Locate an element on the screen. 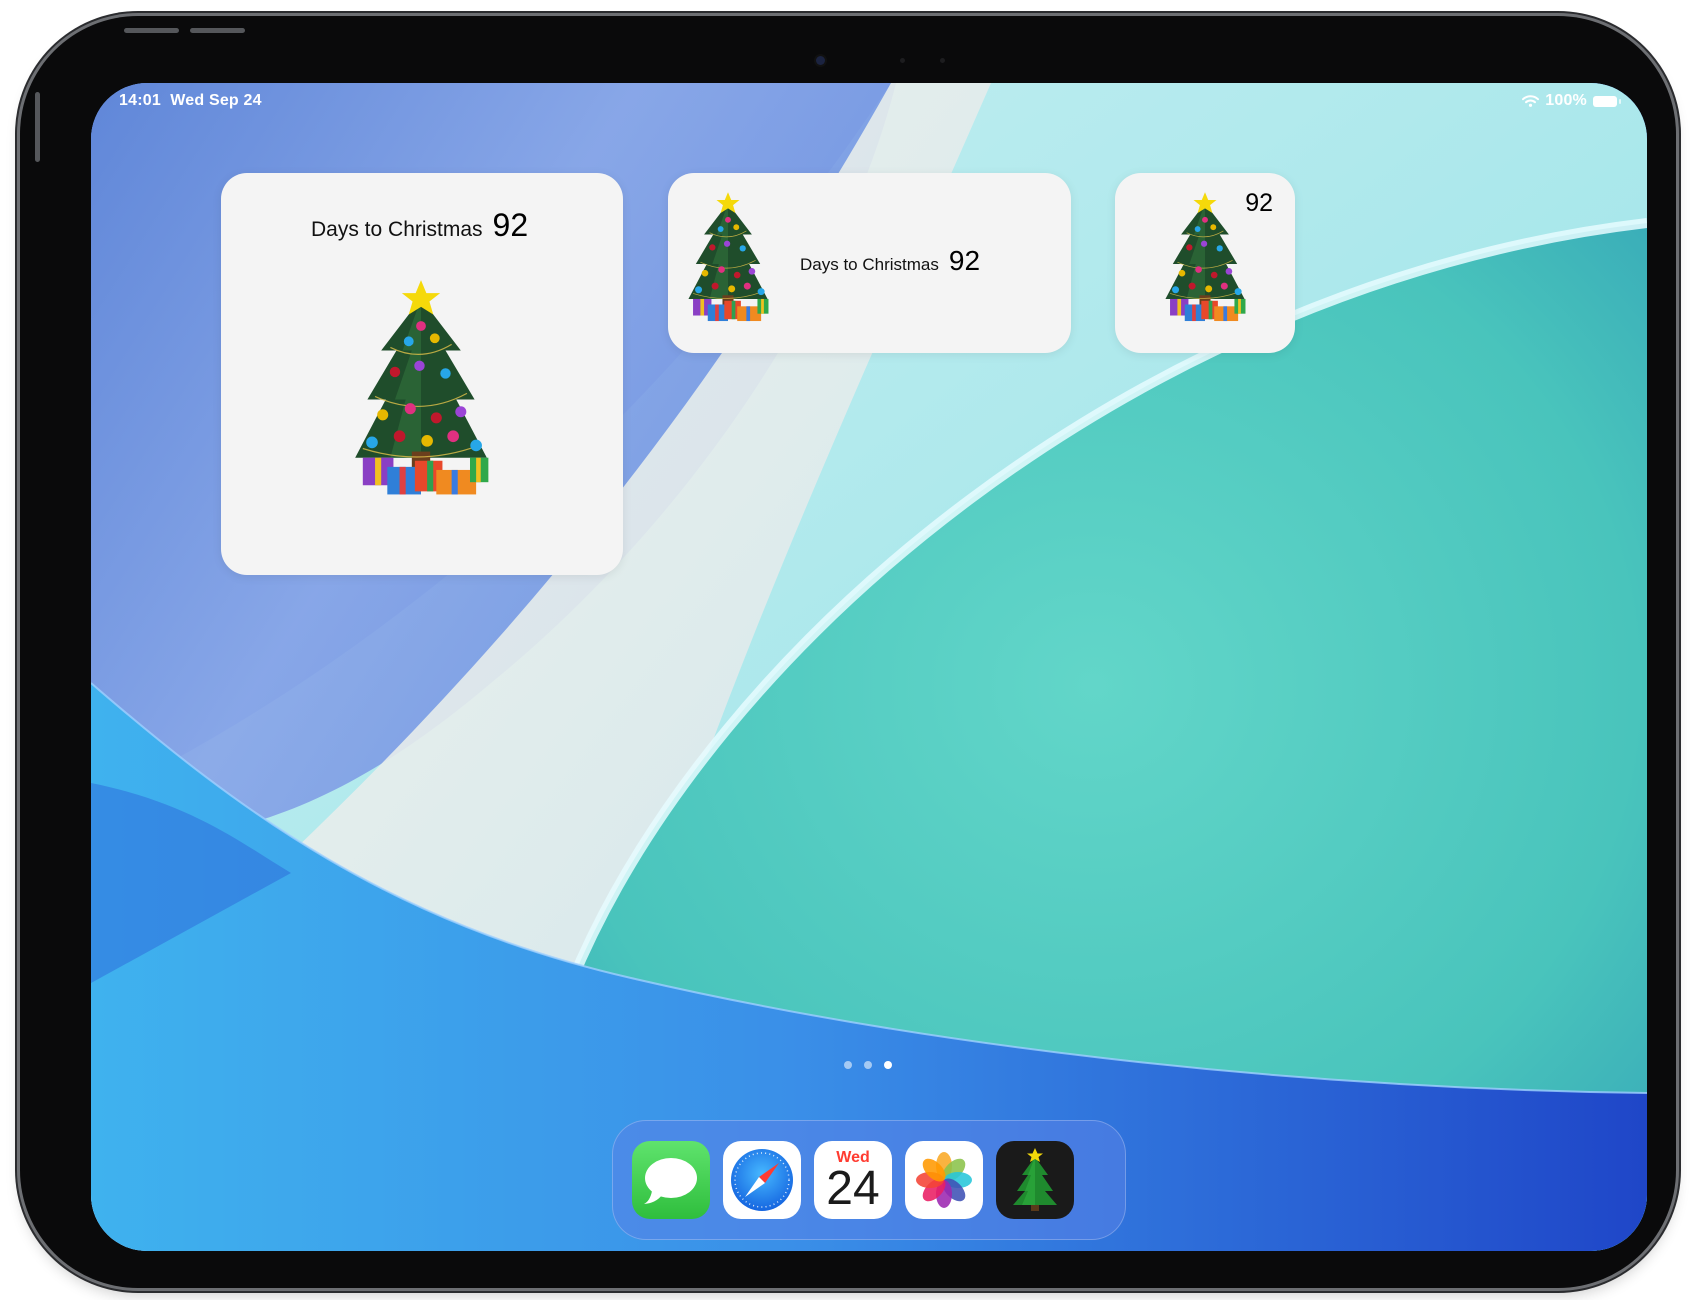  compass-icon is located at coordinates (762, 1180).